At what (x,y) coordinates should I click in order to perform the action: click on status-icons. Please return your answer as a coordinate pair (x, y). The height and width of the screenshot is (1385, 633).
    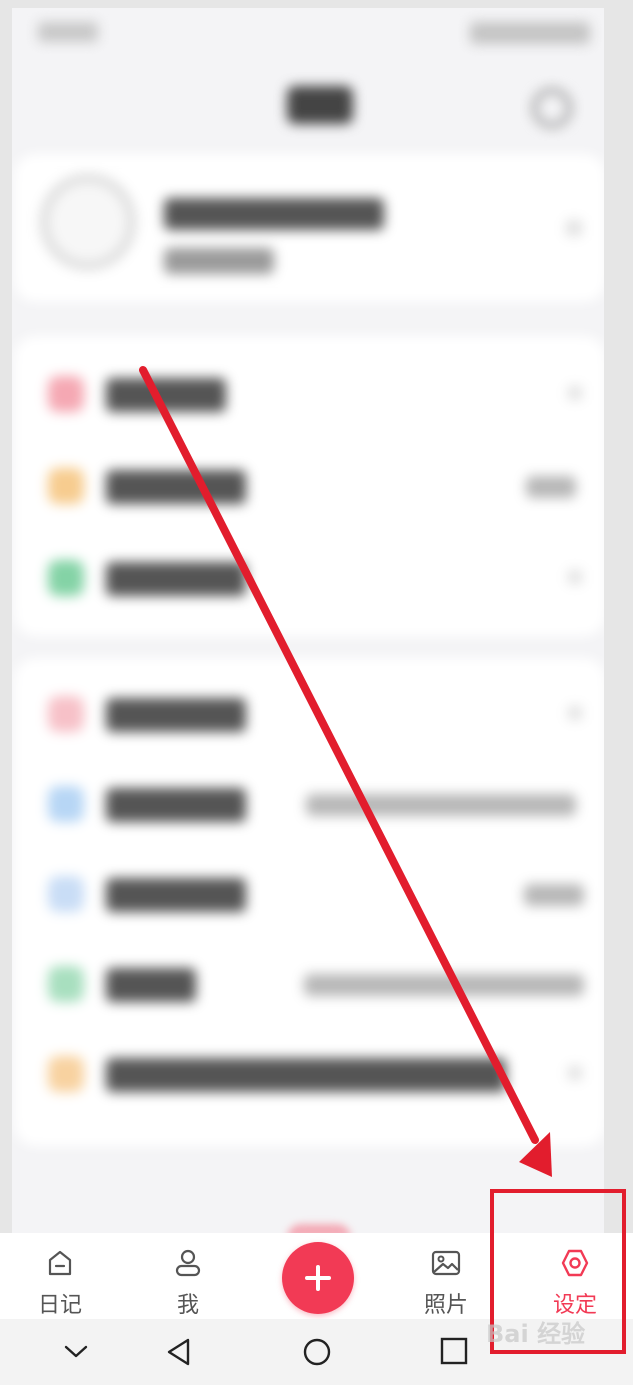
    Looking at the image, I should click on (530, 33).